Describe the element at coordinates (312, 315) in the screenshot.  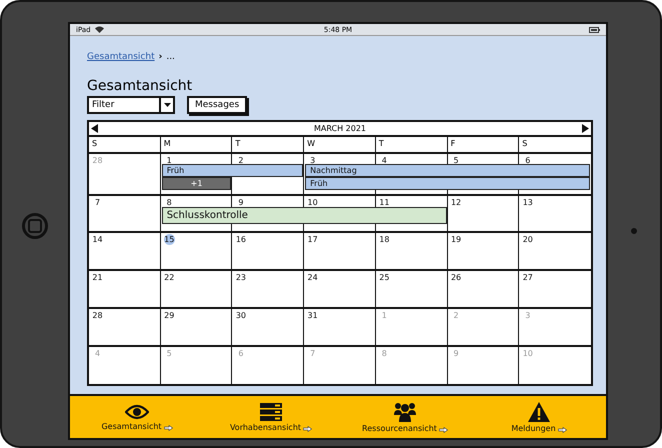
I see `day-number: 31` at that location.